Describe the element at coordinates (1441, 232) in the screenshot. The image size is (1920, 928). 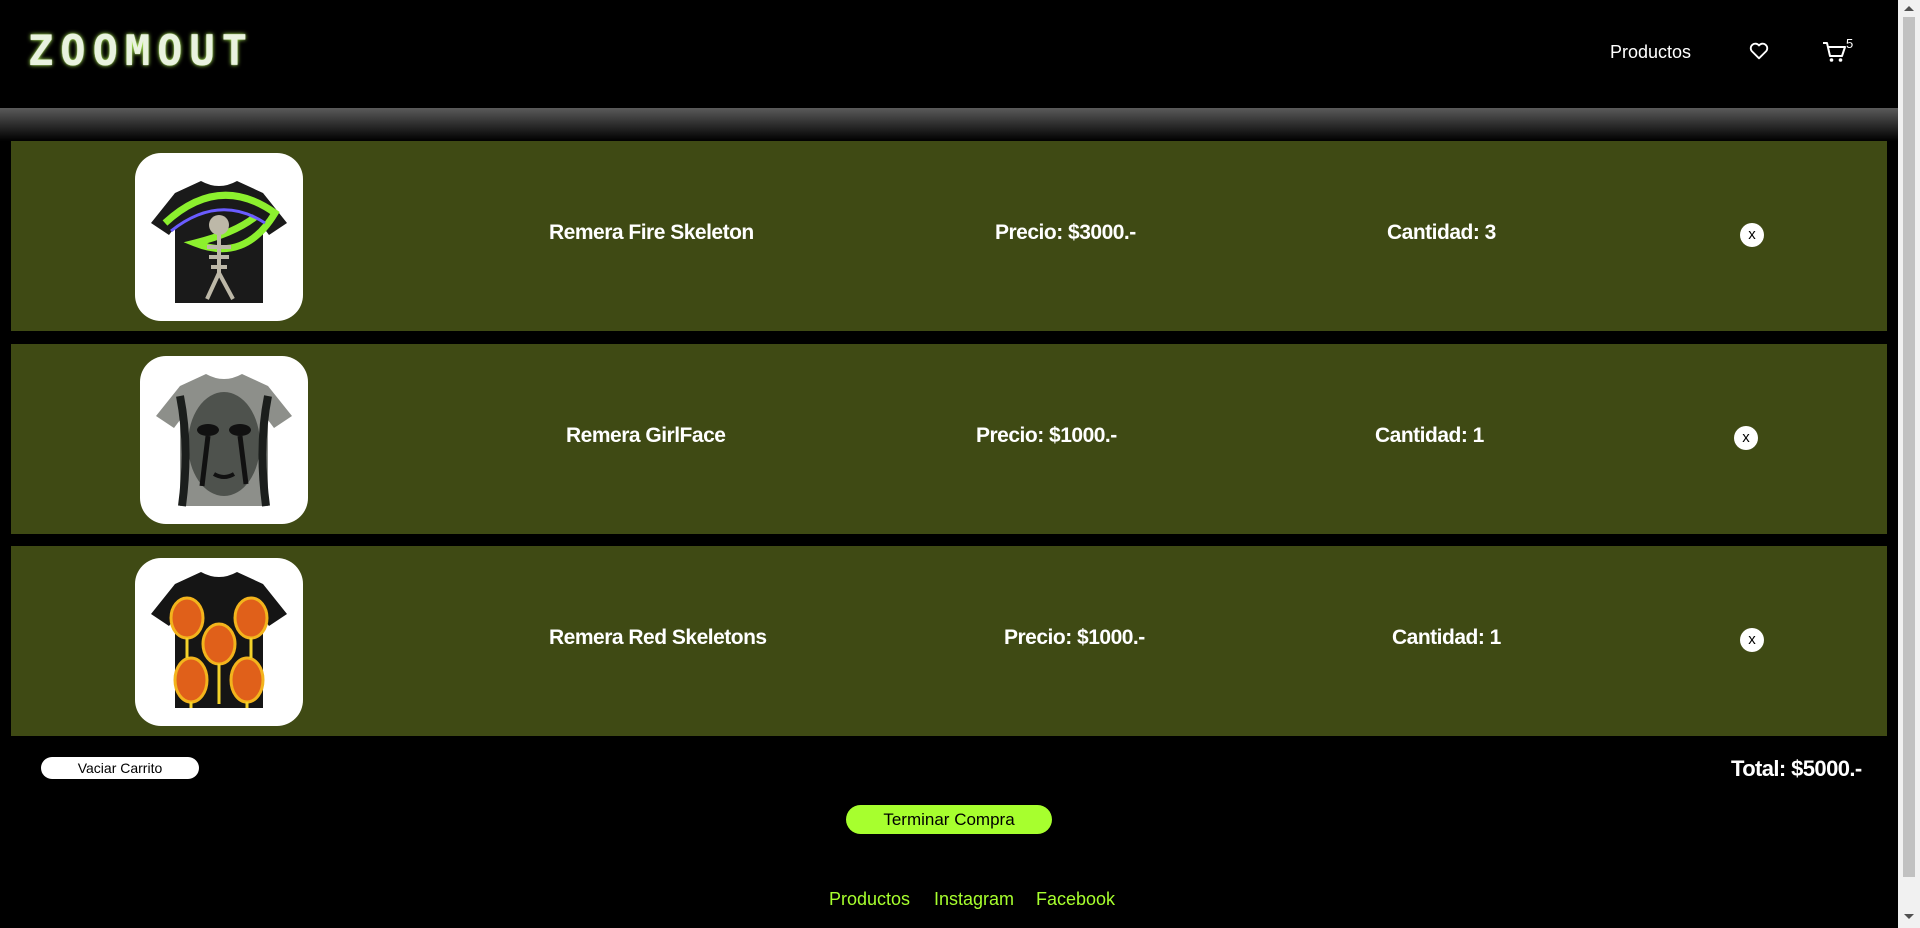
I see `product-quantity: Cantidad: 3` at that location.